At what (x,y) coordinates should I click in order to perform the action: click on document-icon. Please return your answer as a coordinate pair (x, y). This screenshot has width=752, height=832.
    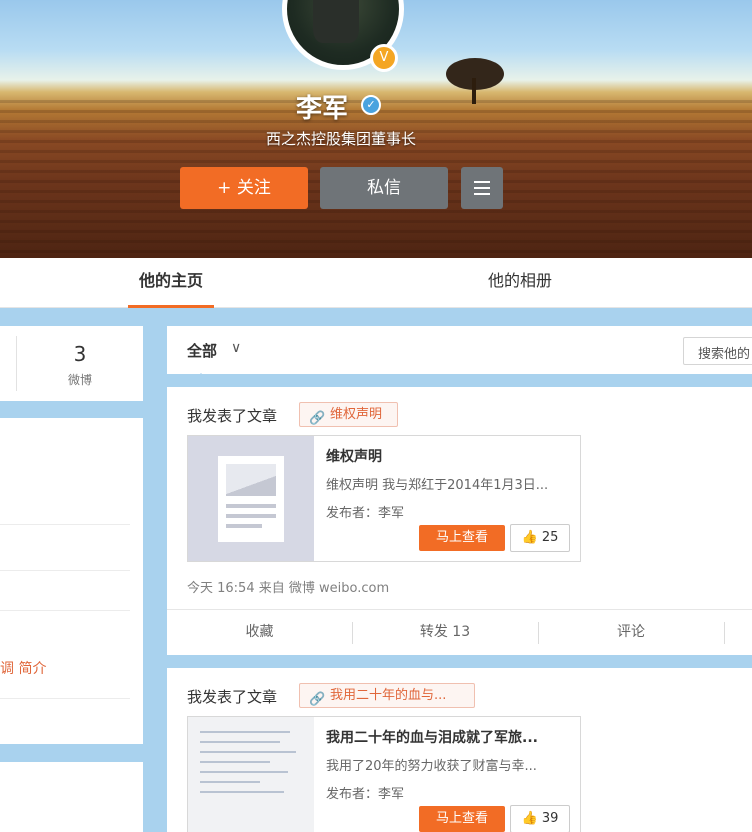
    Looking at the image, I should click on (251, 499).